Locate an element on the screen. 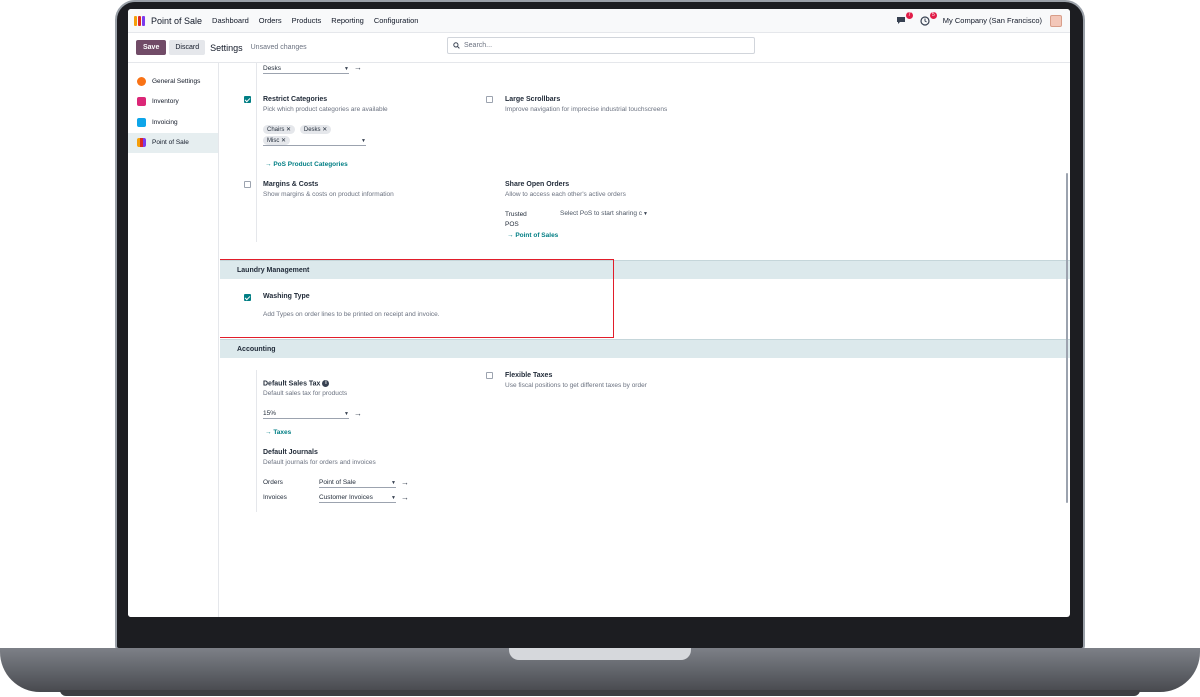 The image size is (1200, 697). pos-app-icon is located at coordinates (140, 20).